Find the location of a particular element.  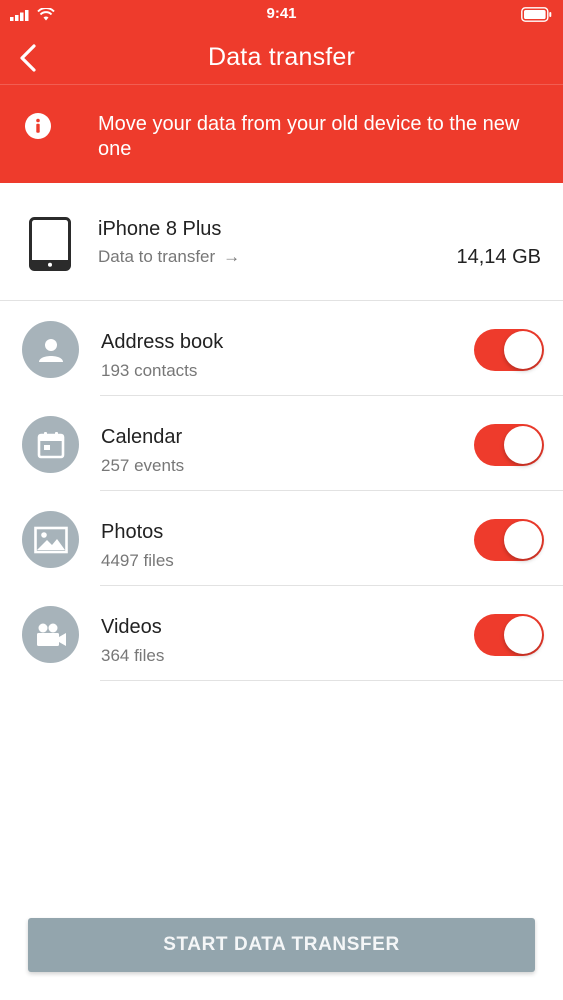

device-subtitle-text: Data to transfer is located at coordinates (157, 256).